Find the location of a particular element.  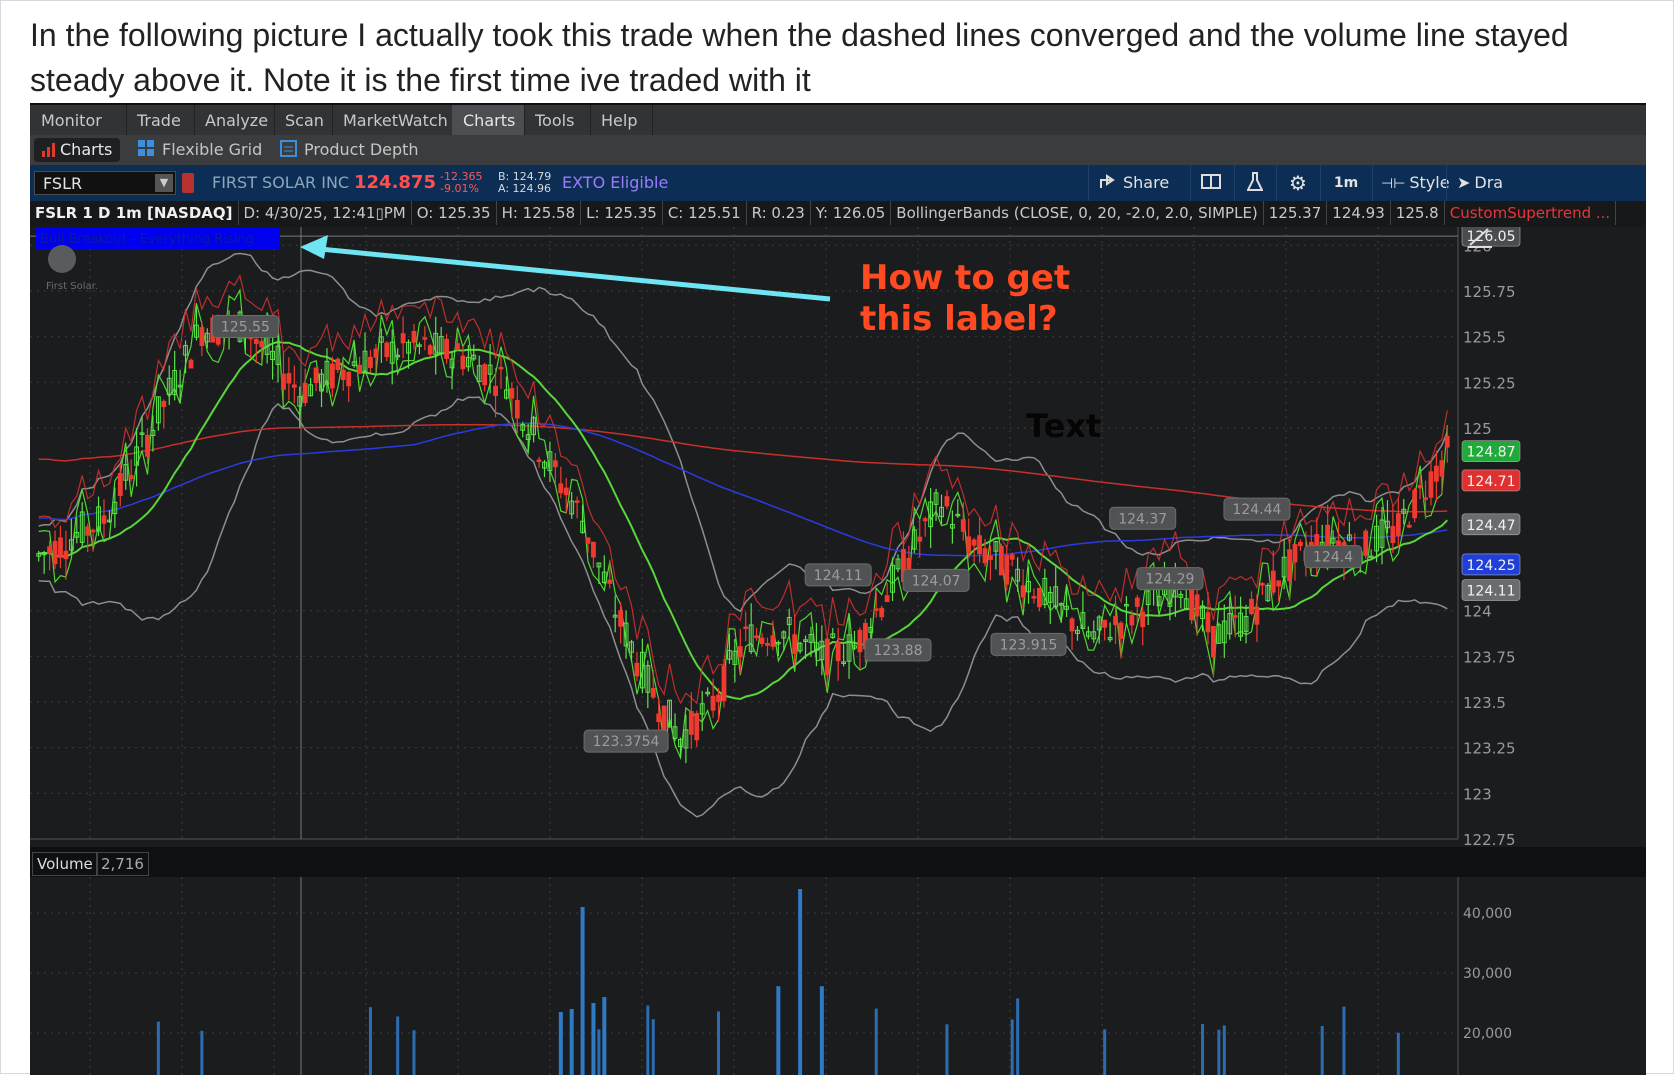

layout-button is located at coordinates (1210, 183).